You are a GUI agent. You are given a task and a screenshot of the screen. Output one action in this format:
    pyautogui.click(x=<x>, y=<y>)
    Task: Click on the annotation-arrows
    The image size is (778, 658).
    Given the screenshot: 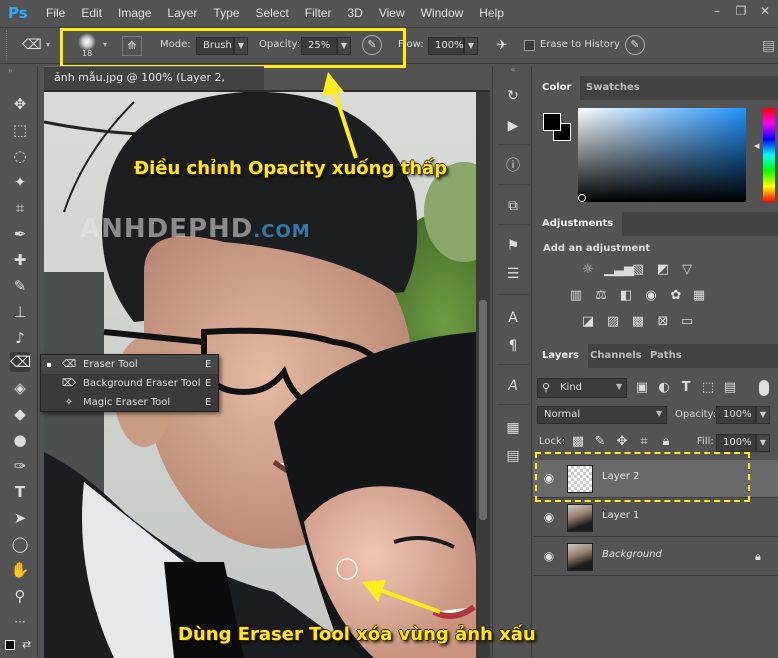 What is the action you would take?
    pyautogui.click(x=381, y=343)
    